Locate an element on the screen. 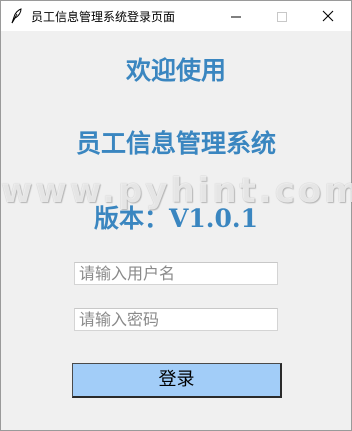  close-icon is located at coordinates (328, 16).